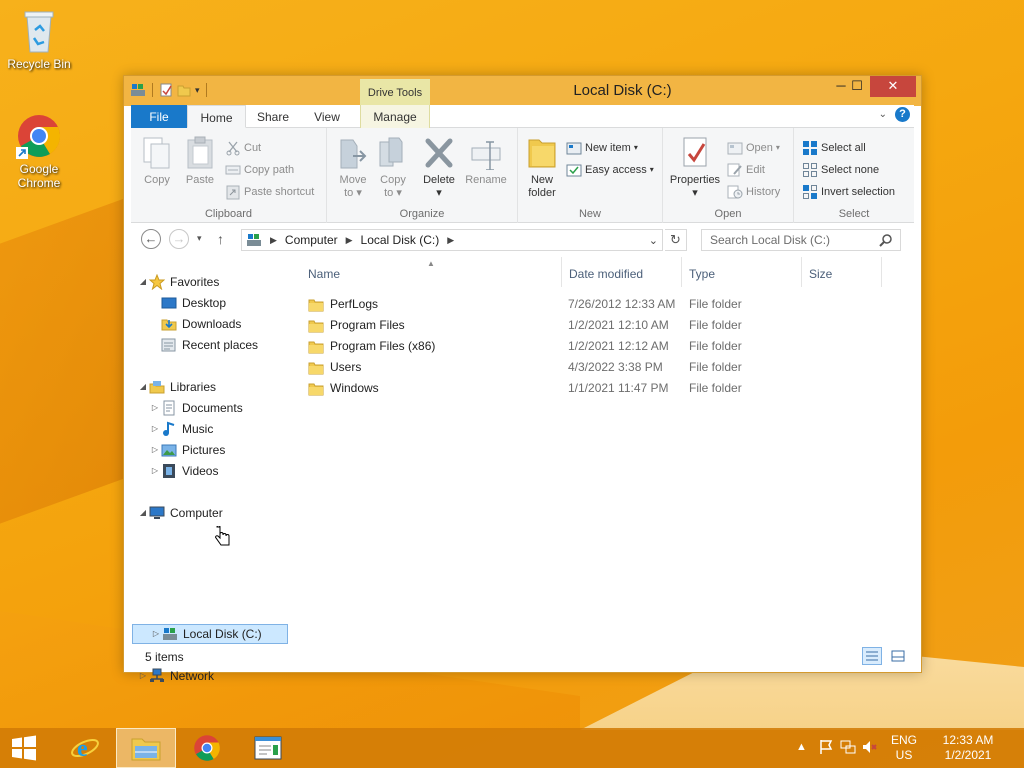 This screenshot has height=768, width=1024. What do you see at coordinates (243, 148) in the screenshot?
I see `cut-button: Cut` at bounding box center [243, 148].